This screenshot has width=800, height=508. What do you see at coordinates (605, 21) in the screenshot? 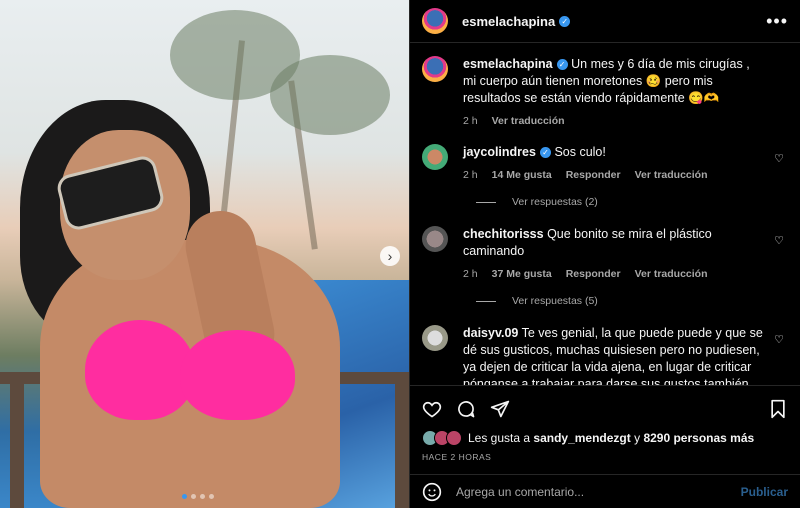
I see `post-header: esmelachapina ✓ •••` at bounding box center [605, 21].